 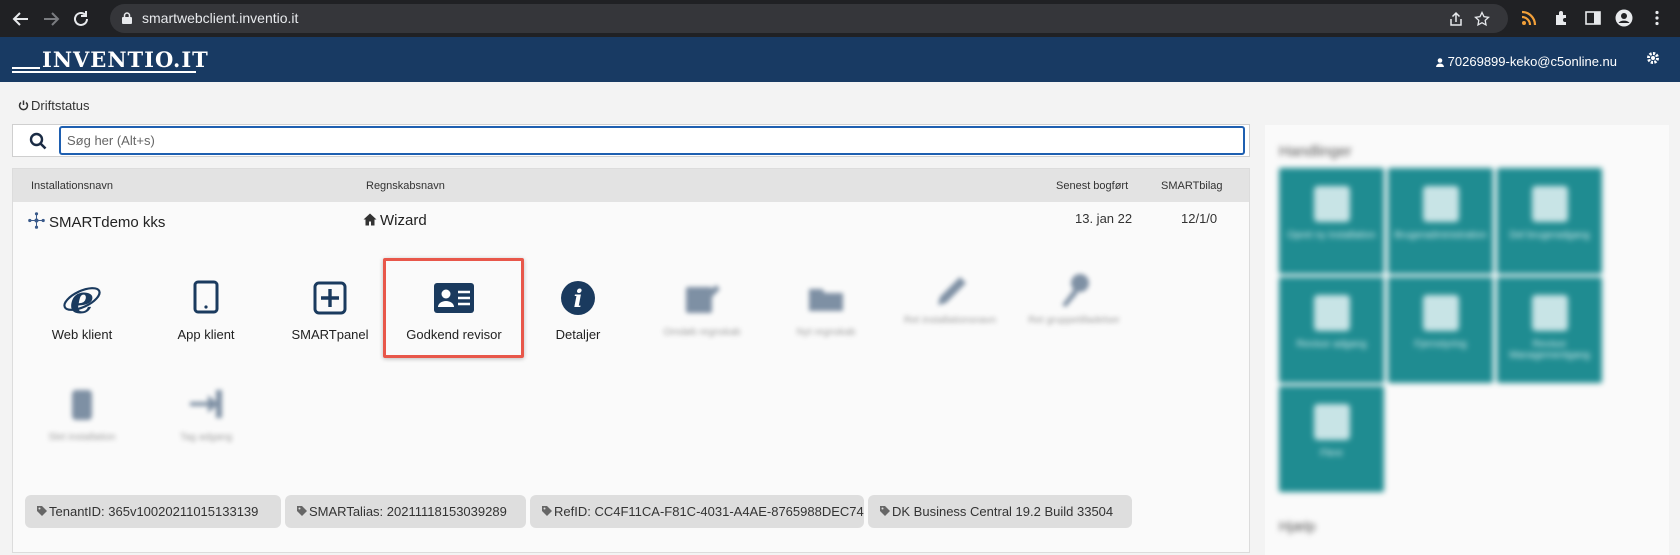 I want to click on side-panel-icon, so click(x=1593, y=18).